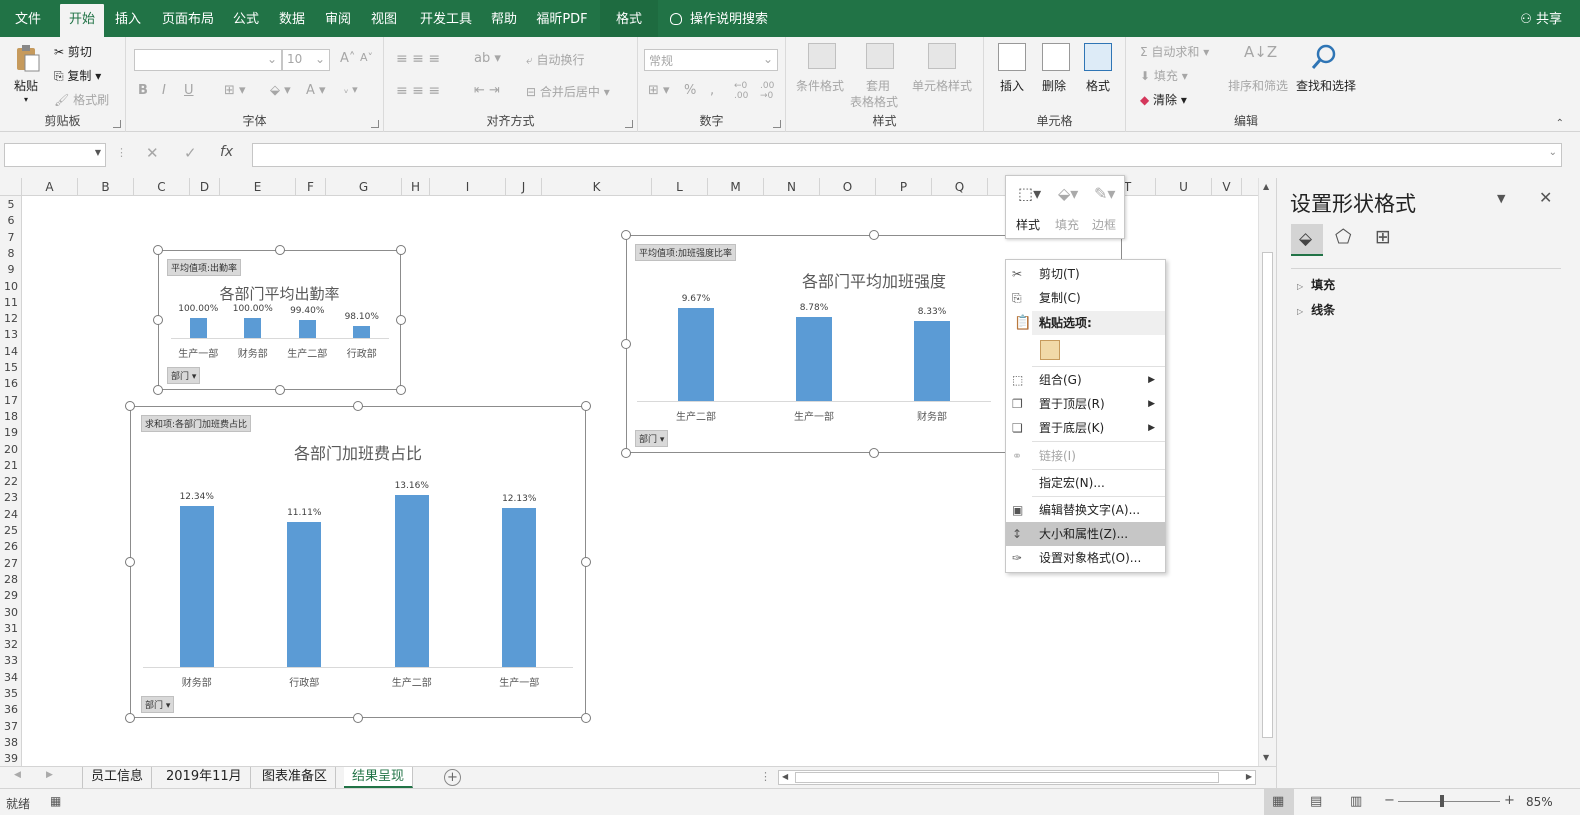 The height and width of the screenshot is (815, 1580). What do you see at coordinates (1266, 757) in the screenshot?
I see `scroll-down-icon: ▼` at bounding box center [1266, 757].